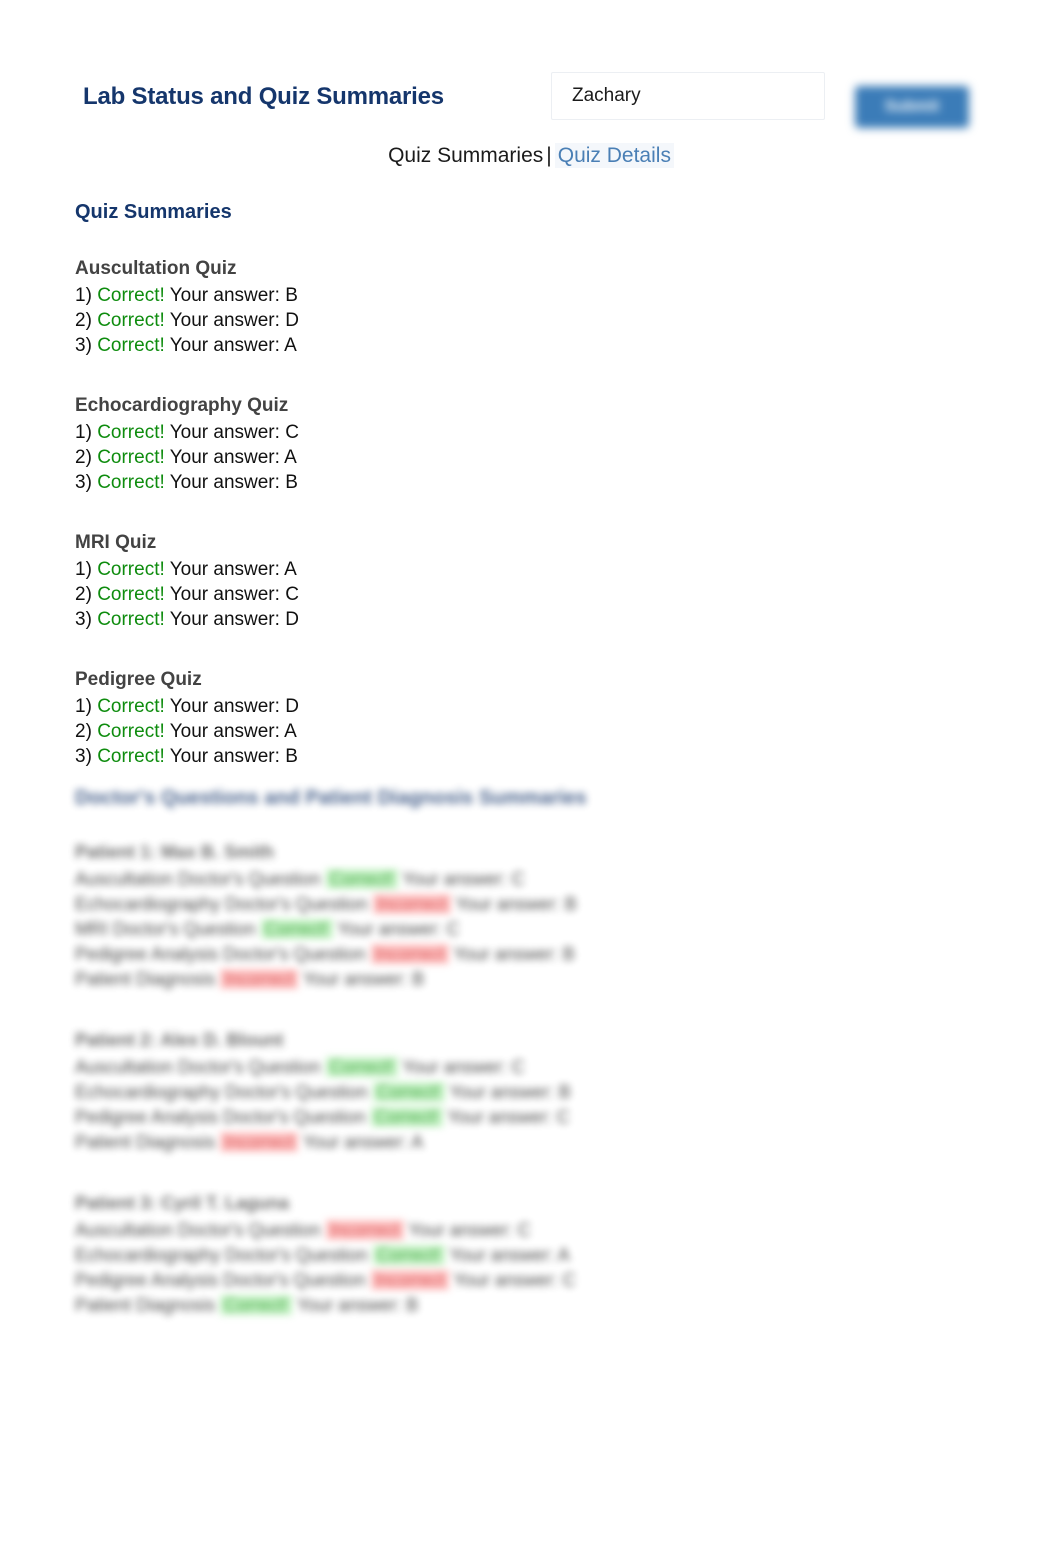 The width and height of the screenshot is (1062, 1556). What do you see at coordinates (179, 1040) in the screenshot?
I see `patient-name: Patient 2: Alex D. Blount` at bounding box center [179, 1040].